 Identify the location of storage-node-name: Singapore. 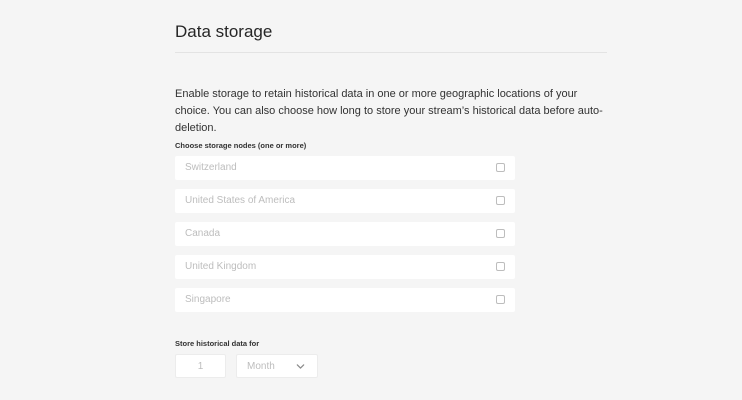
(208, 299).